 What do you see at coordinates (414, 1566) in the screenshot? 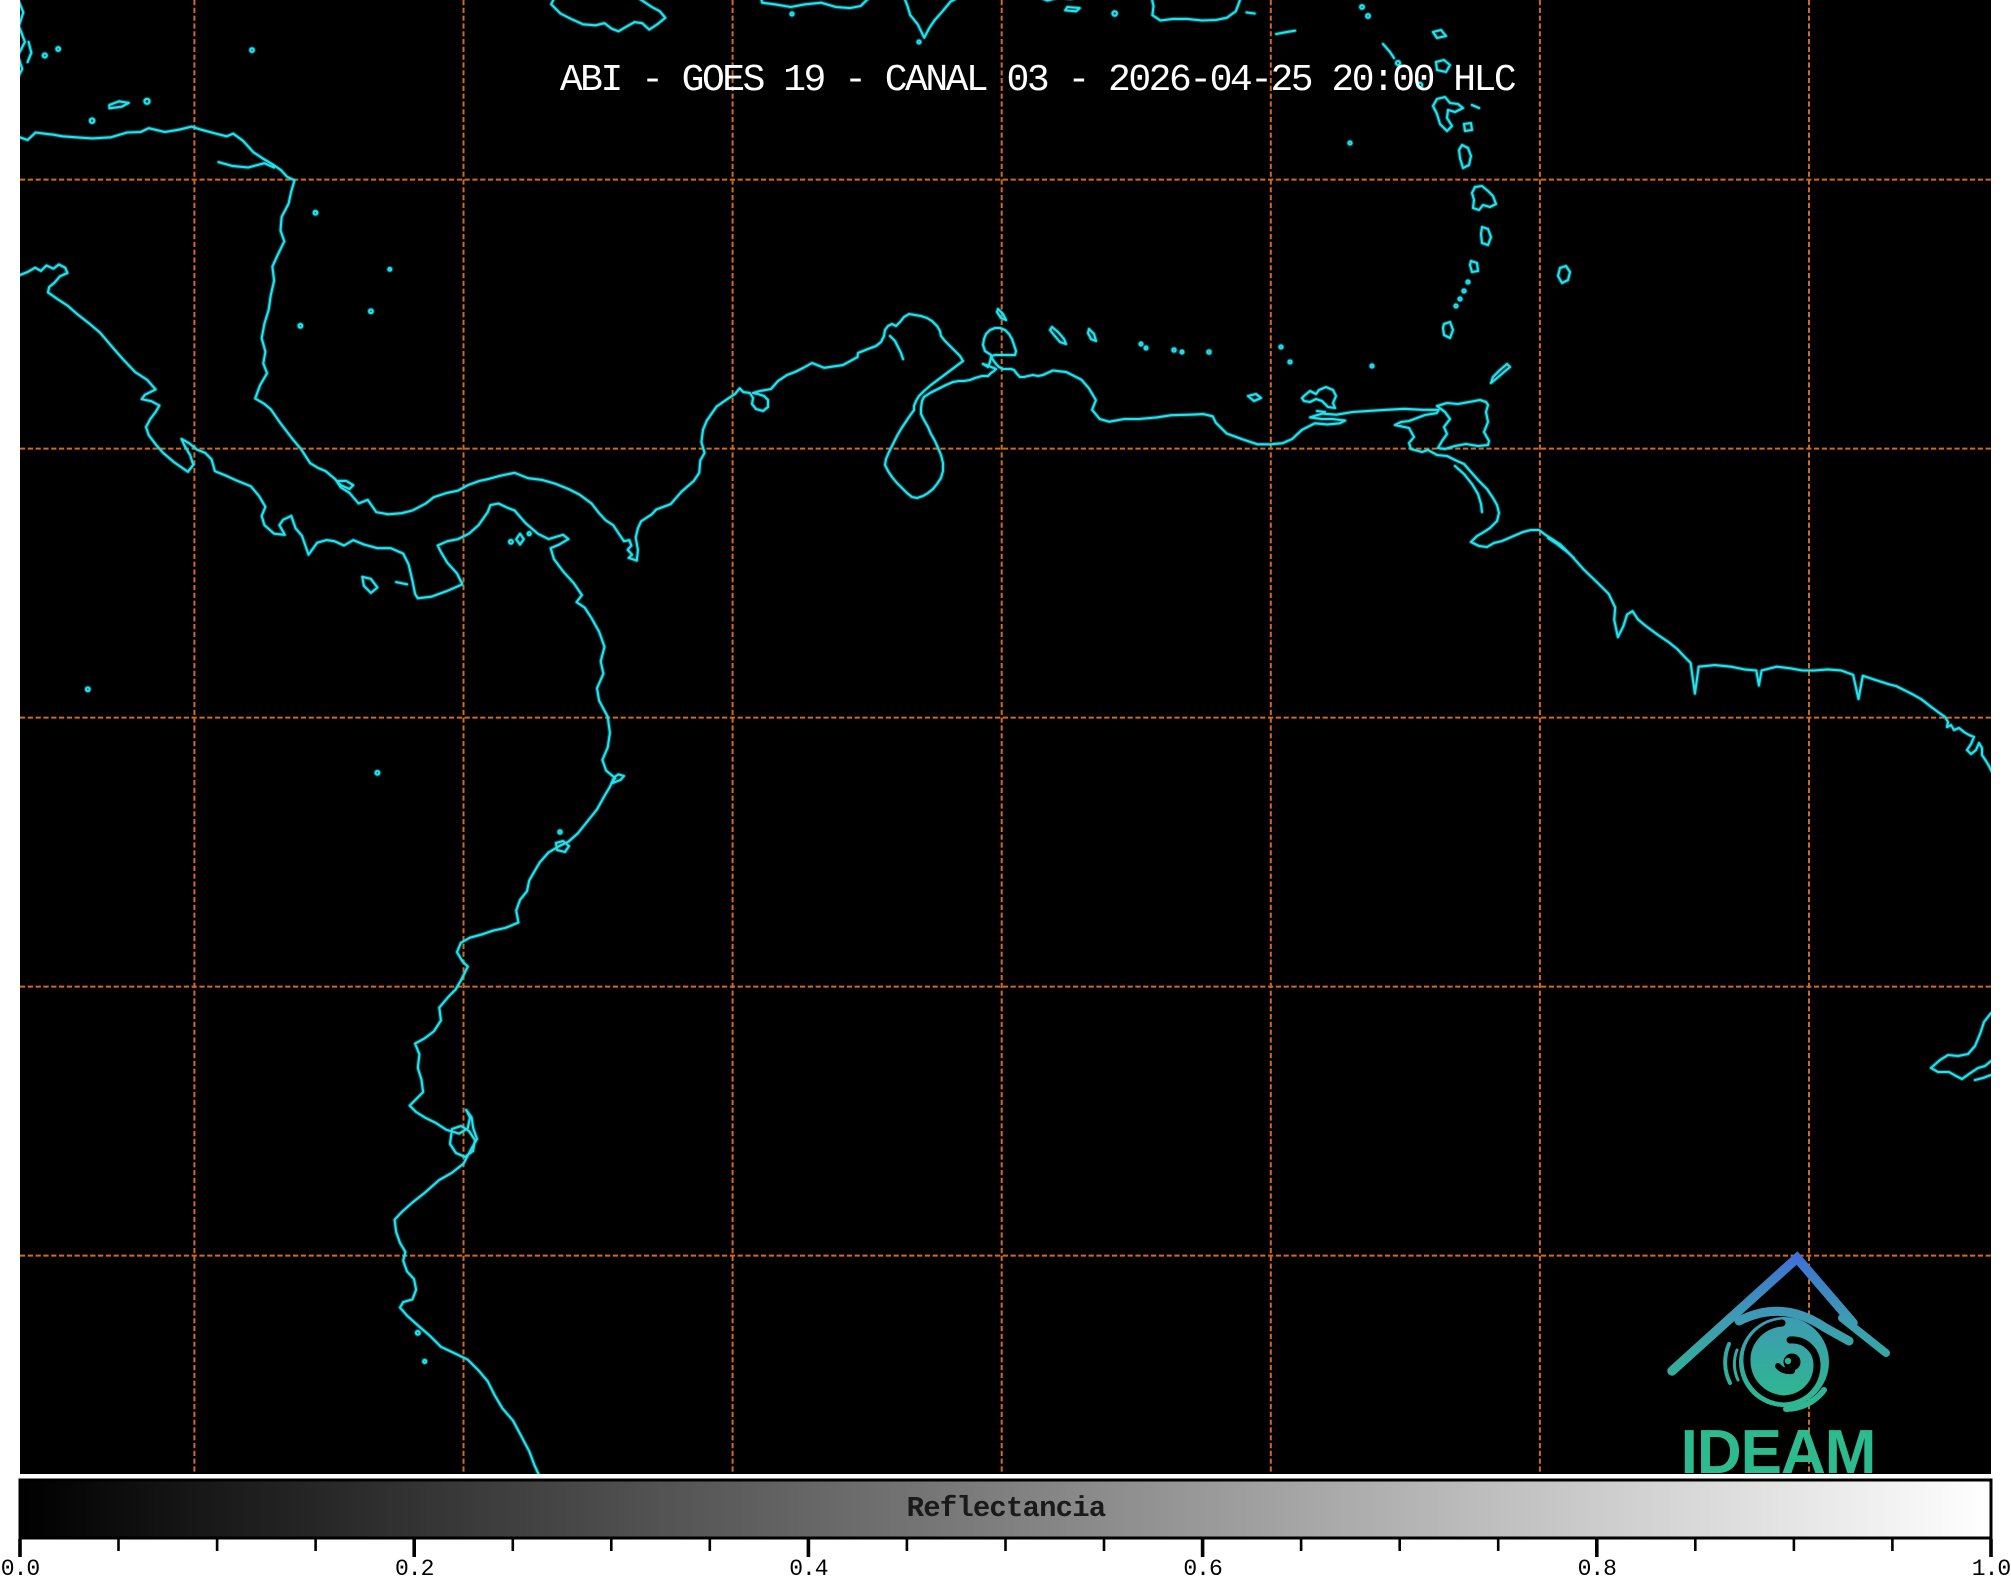
I see `svg-text: 0.2` at bounding box center [414, 1566].